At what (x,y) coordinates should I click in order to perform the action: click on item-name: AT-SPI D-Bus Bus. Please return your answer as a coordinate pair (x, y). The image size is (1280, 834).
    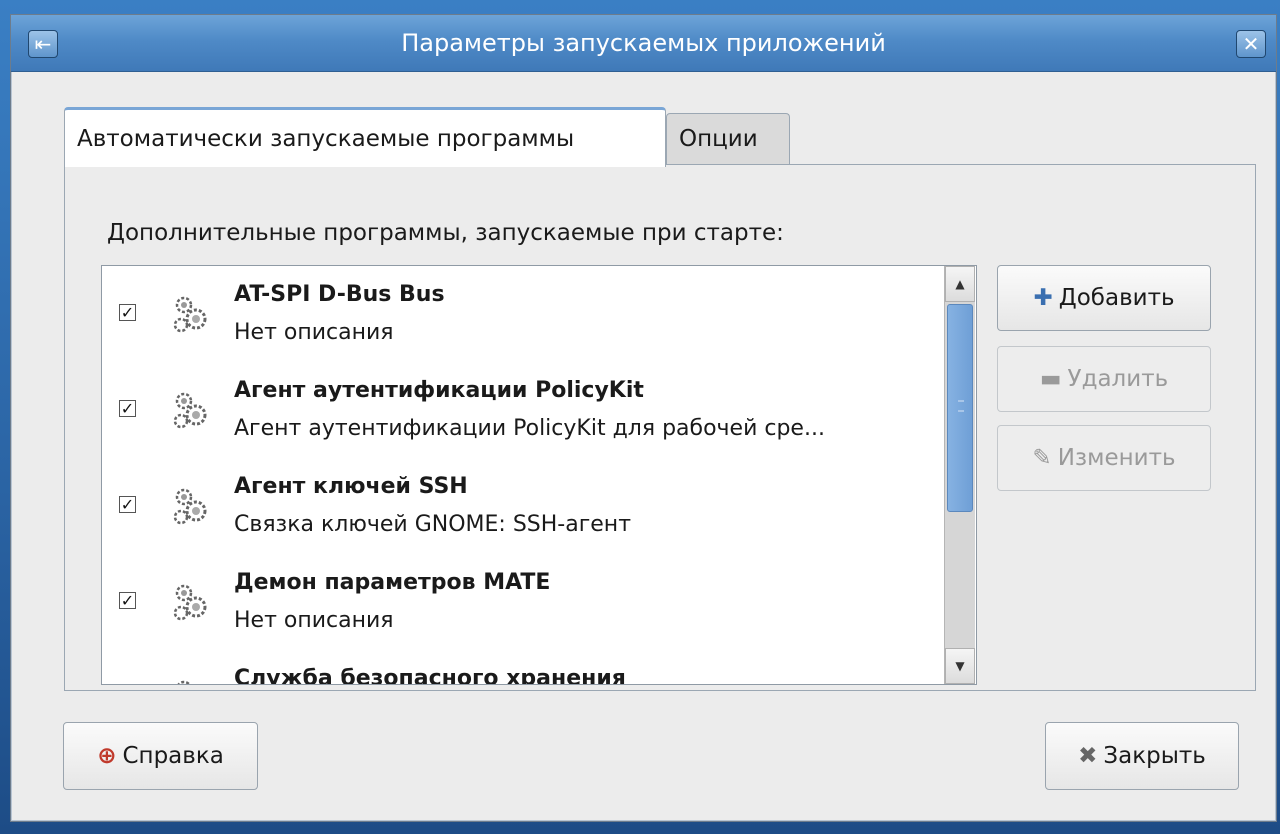
    Looking at the image, I should click on (339, 294).